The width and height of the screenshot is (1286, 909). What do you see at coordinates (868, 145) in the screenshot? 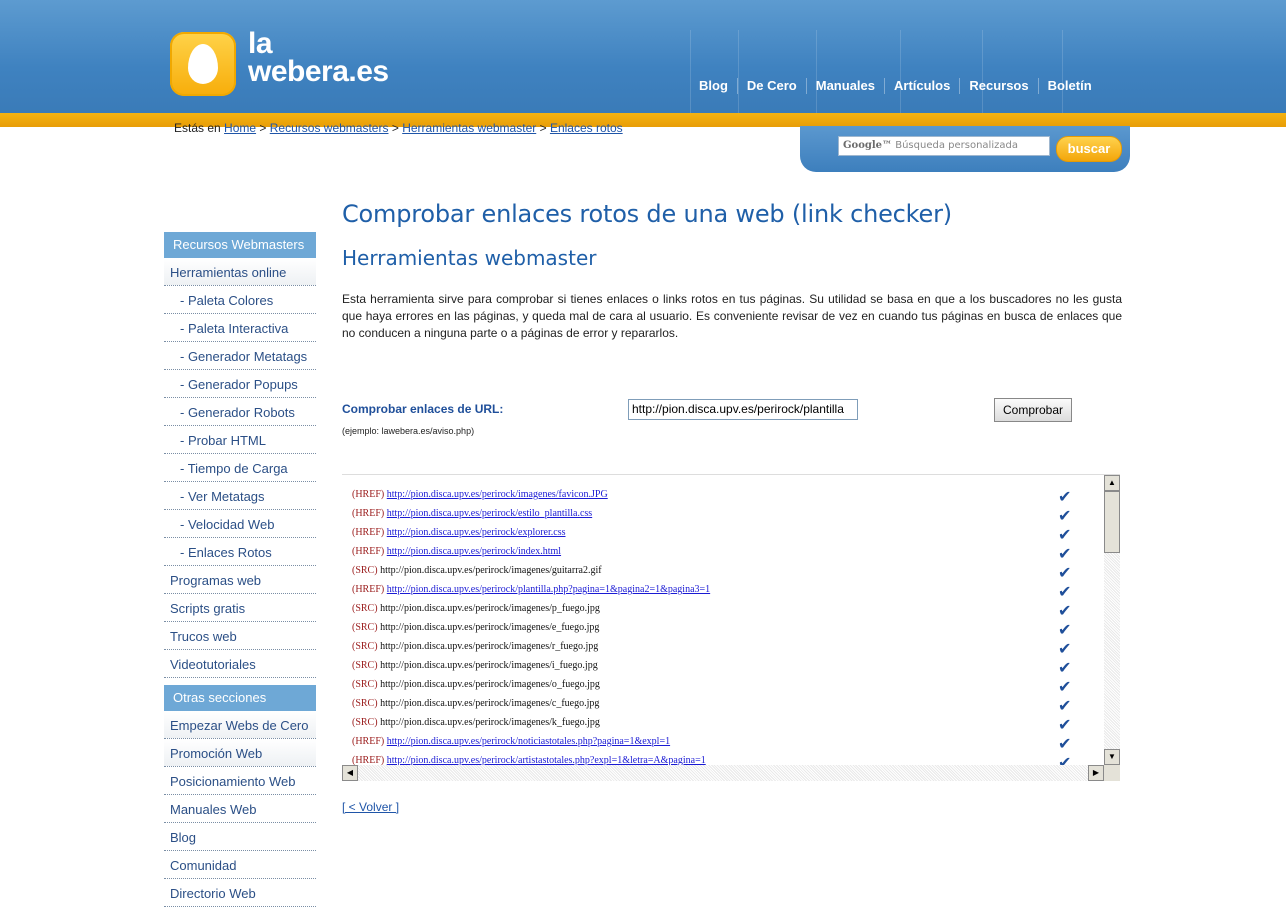
I see `google-label: Google™` at bounding box center [868, 145].